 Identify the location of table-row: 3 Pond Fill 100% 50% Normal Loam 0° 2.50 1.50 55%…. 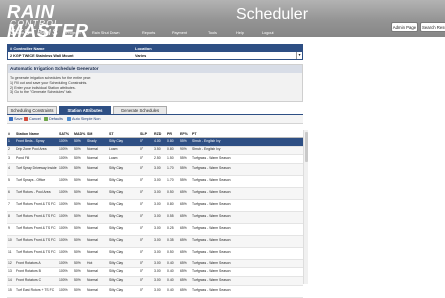
(155, 159).